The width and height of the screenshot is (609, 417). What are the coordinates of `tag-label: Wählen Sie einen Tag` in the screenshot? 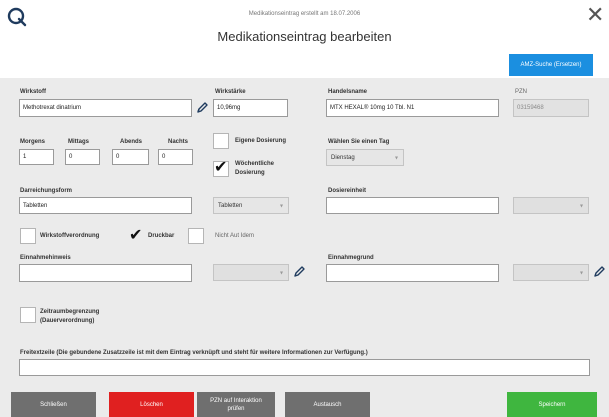 It's located at (359, 142).